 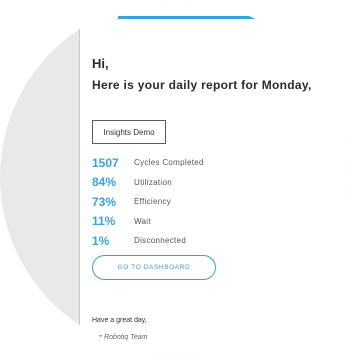 What do you see at coordinates (235, 17) in the screenshot?
I see `header-accent-bar` at bounding box center [235, 17].